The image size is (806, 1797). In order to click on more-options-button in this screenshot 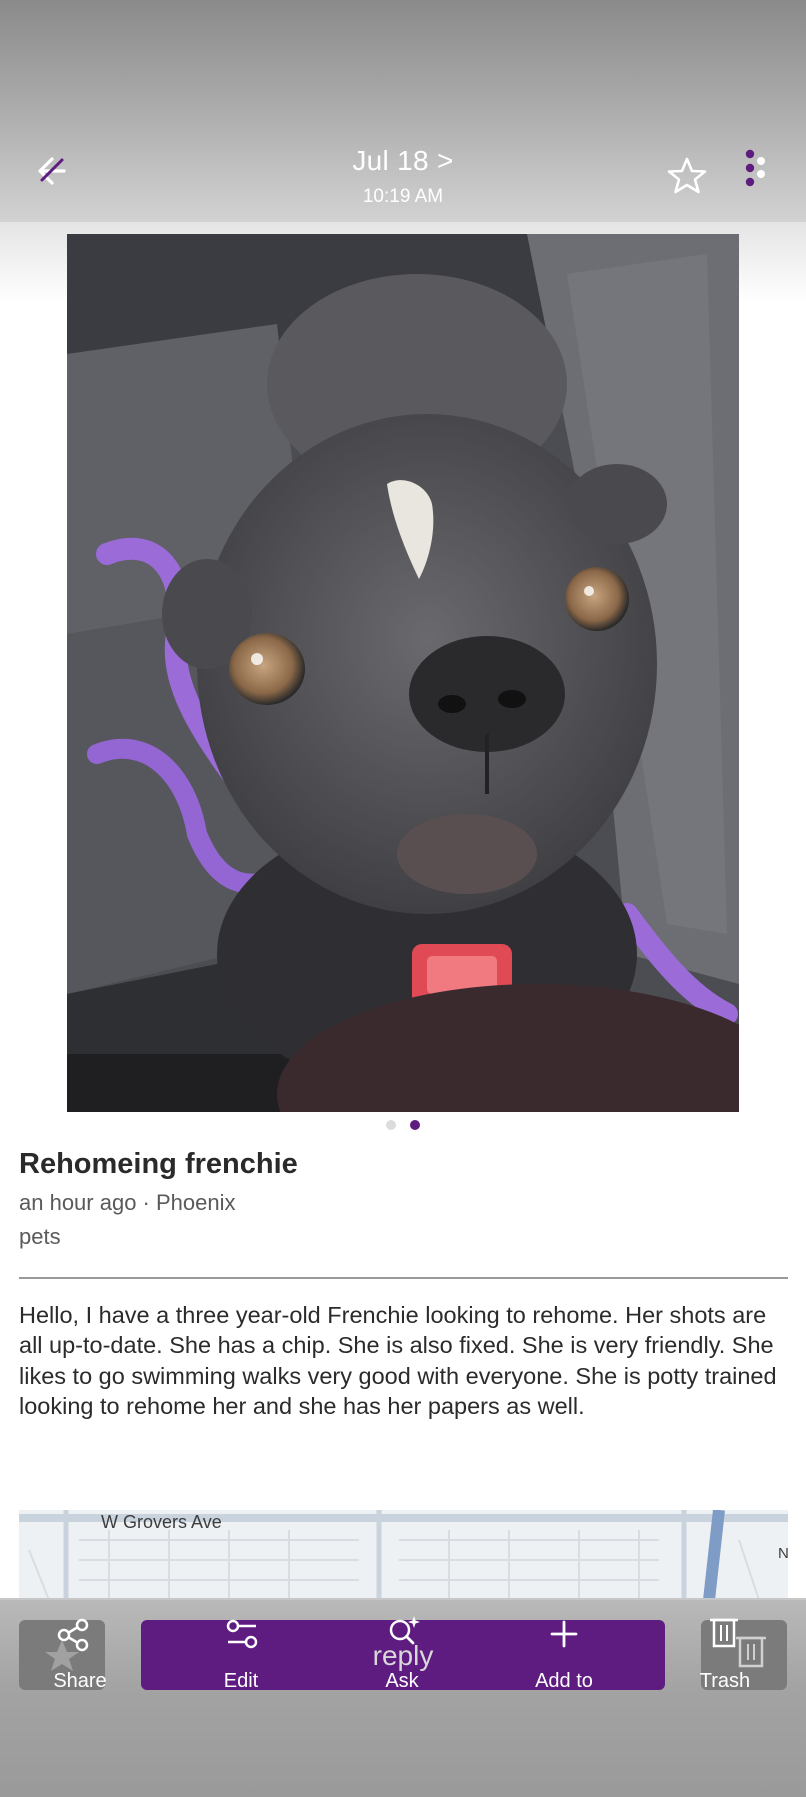, I will do `click(755, 170)`.